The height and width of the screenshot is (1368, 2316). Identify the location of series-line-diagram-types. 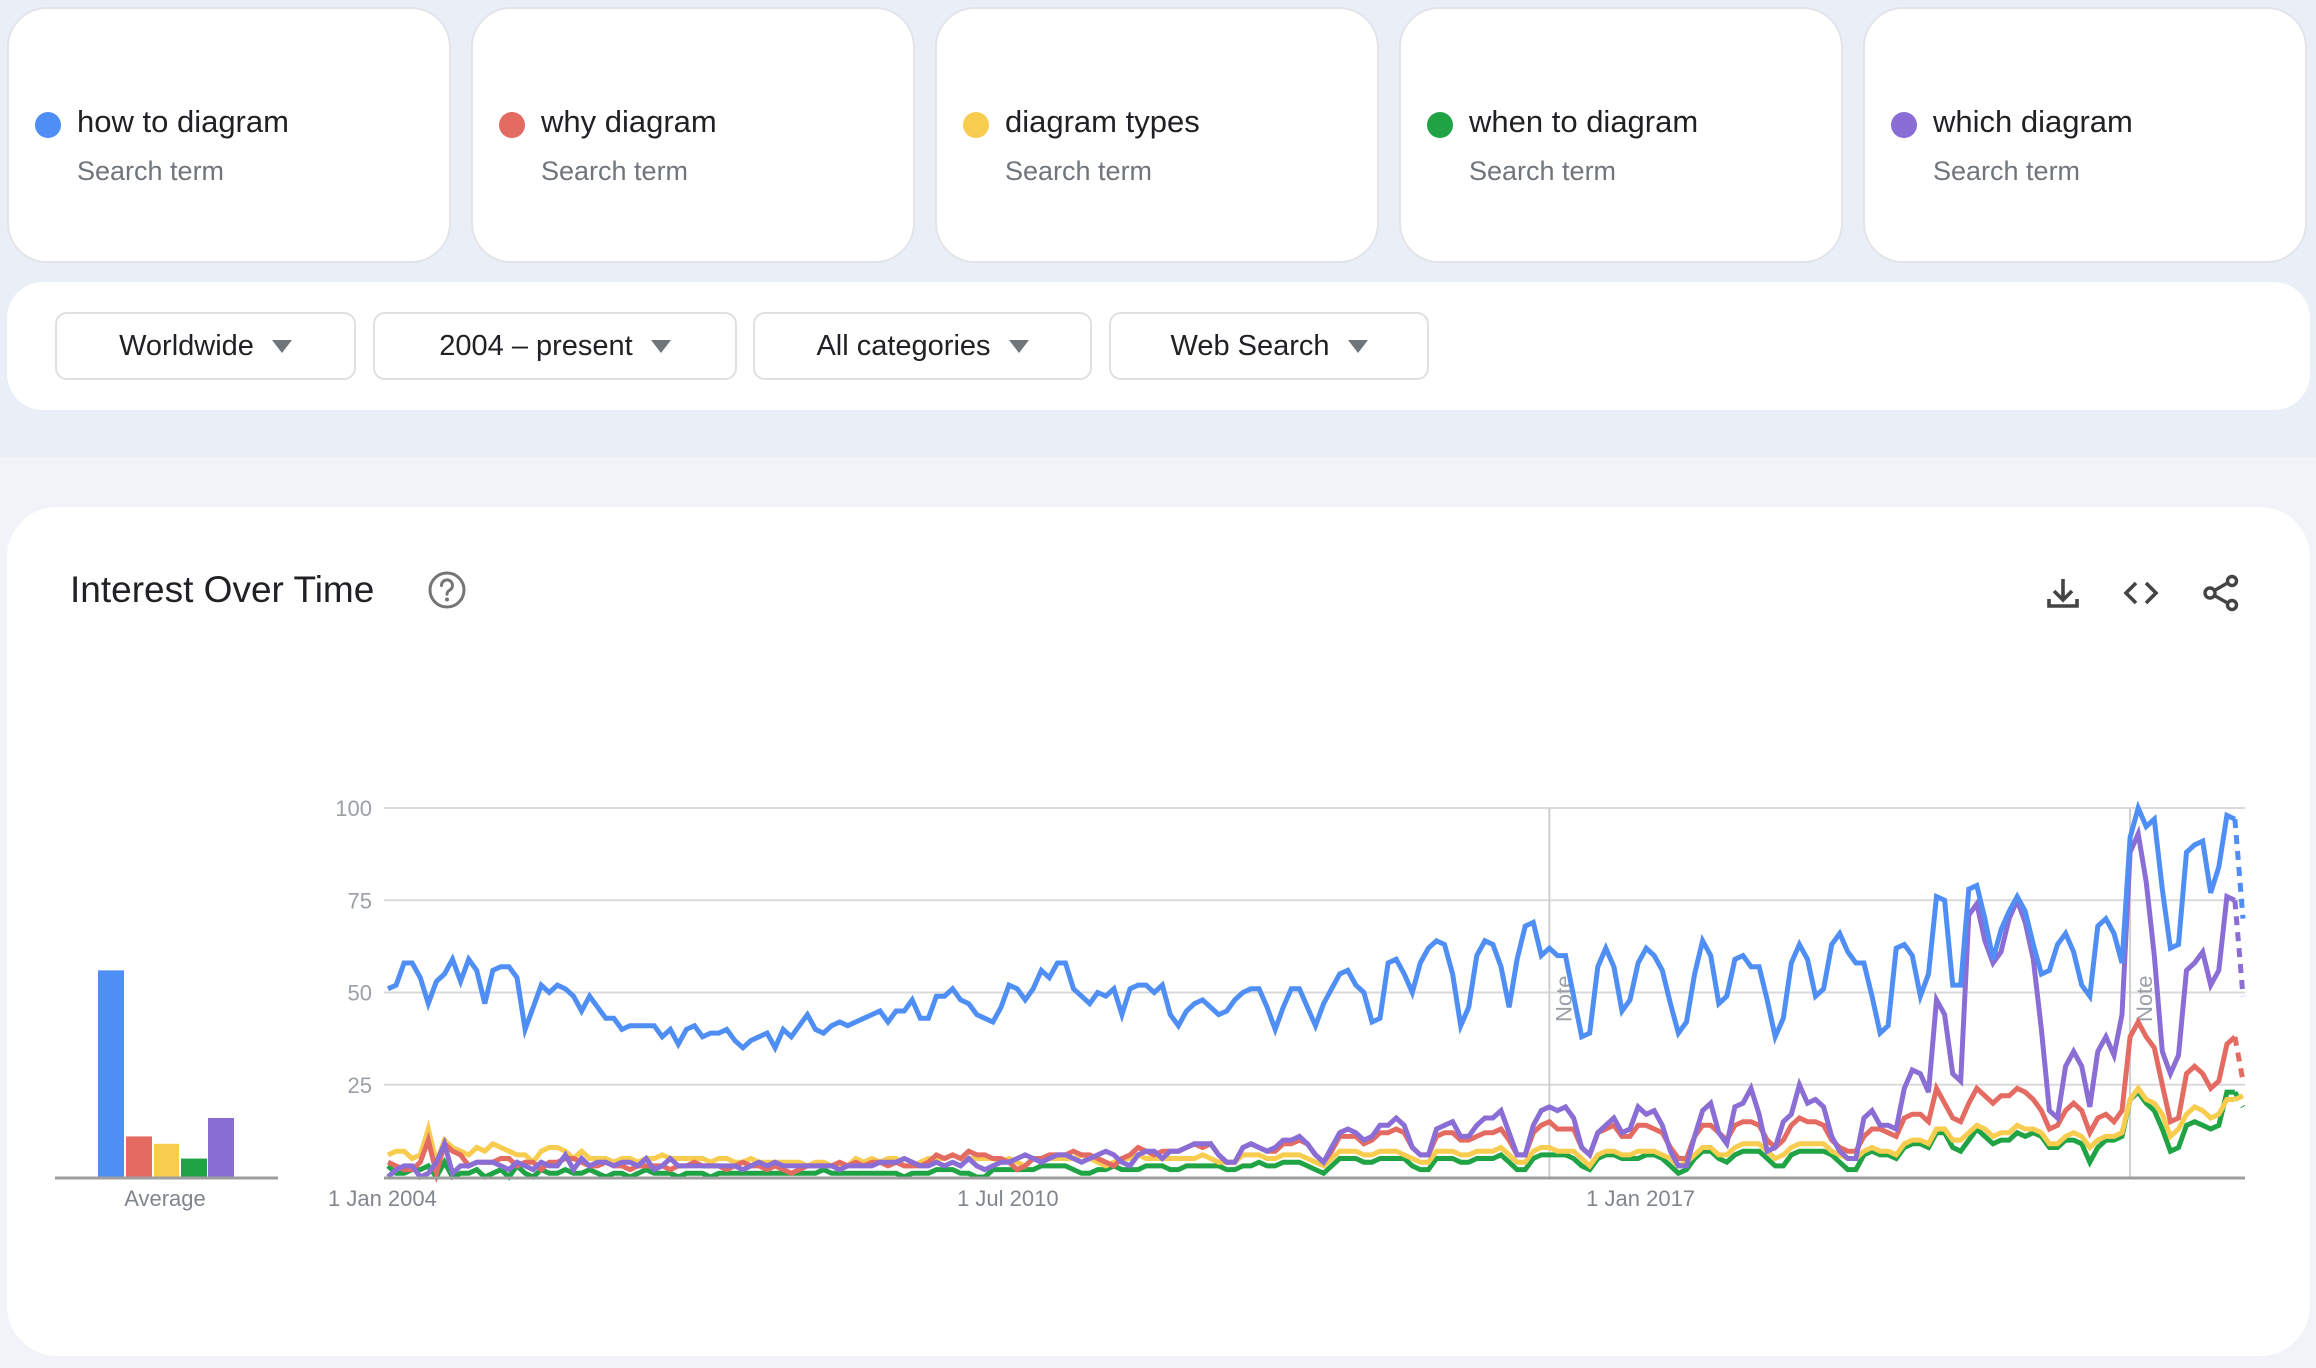
(1310, 1127).